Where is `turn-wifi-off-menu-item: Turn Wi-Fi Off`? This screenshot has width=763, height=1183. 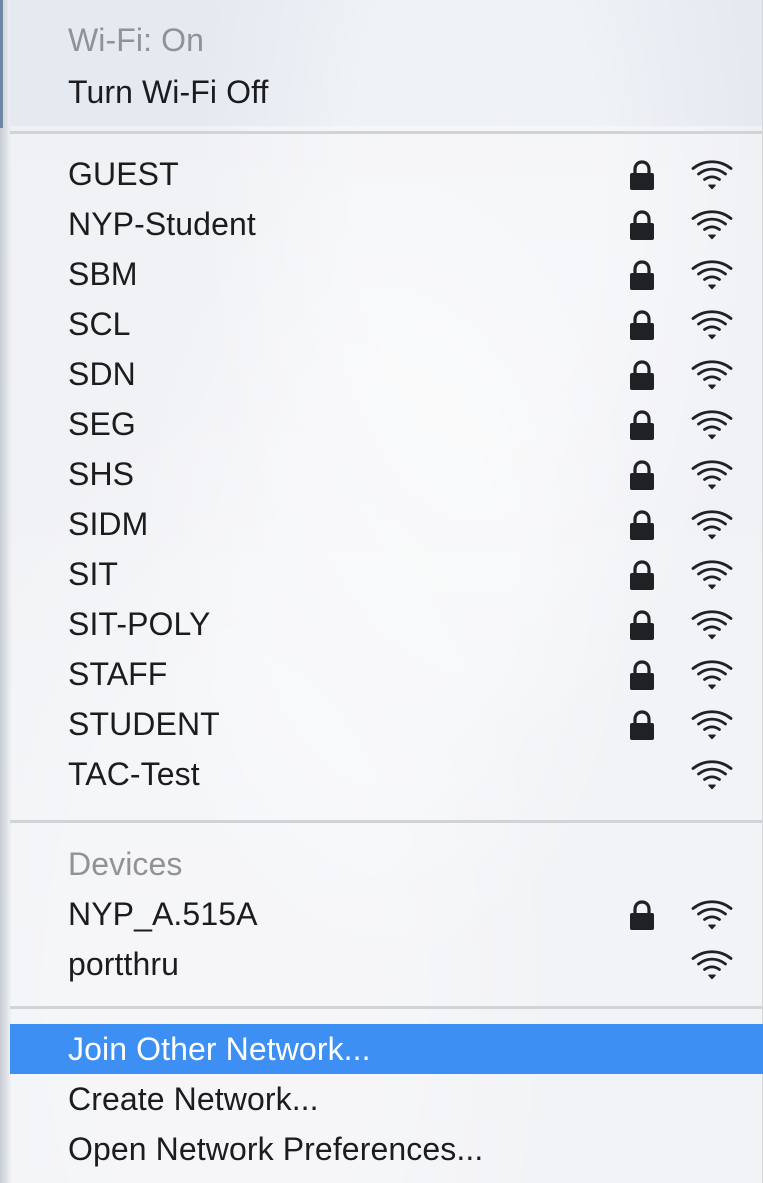 turn-wifi-off-menu-item: Turn Wi-Fi Off is located at coordinates (386, 92).